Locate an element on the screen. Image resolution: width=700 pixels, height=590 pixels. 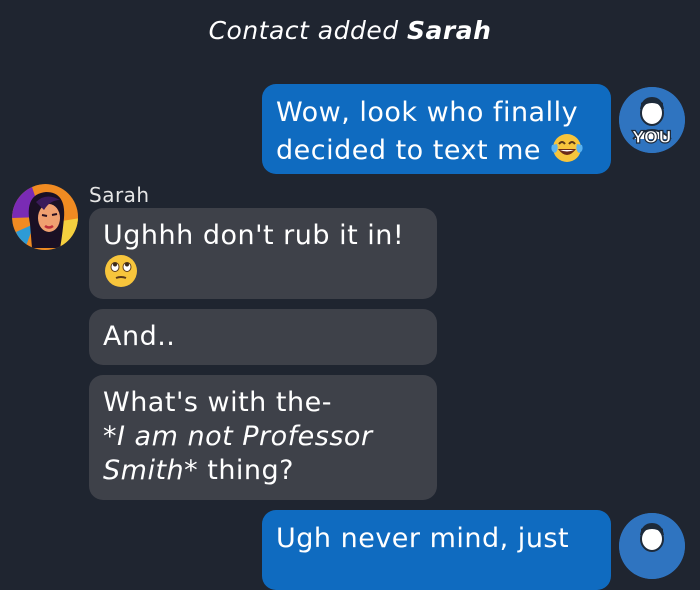
eye-roll-emoji-icon is located at coordinates (121, 275).